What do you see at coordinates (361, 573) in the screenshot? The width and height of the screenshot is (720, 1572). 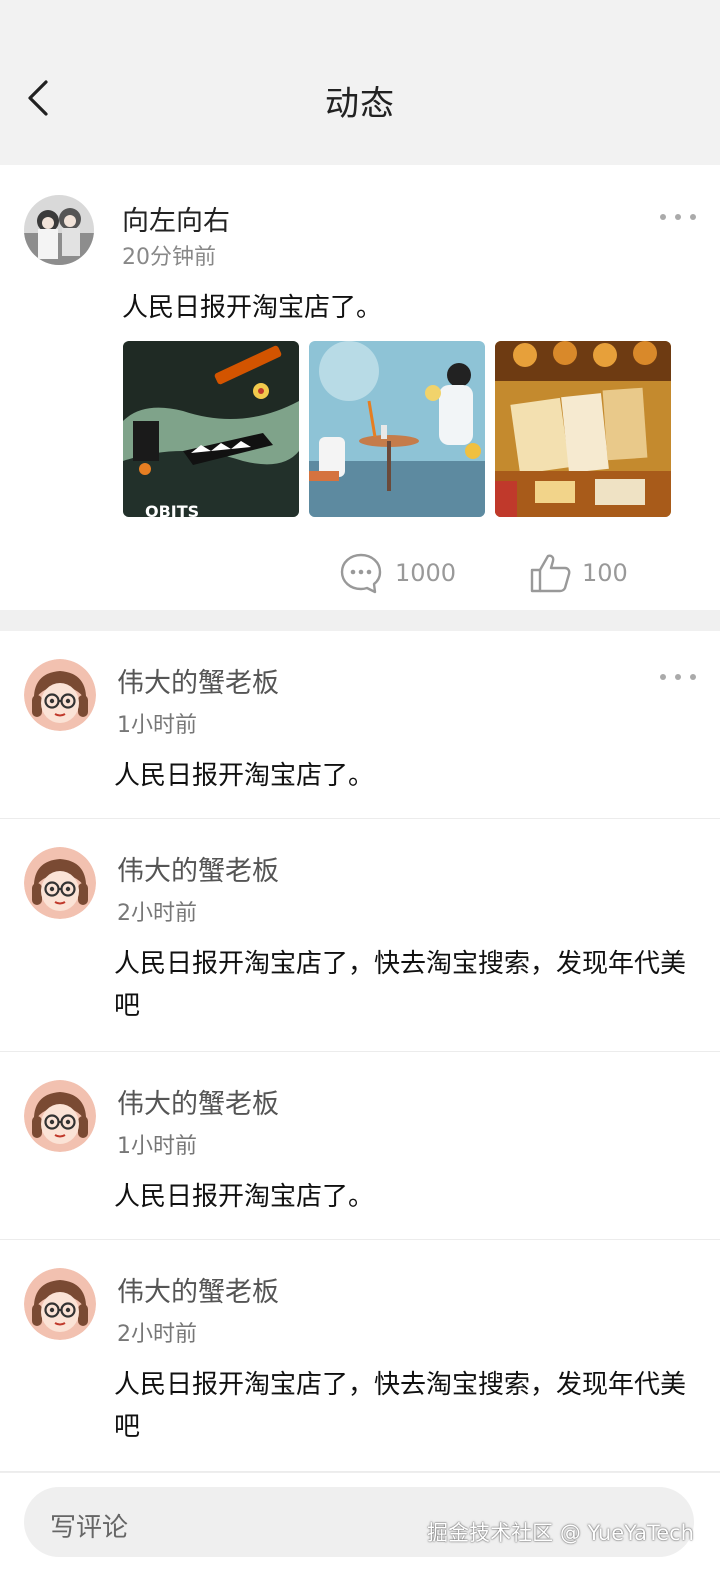 I see `comment-icon` at bounding box center [361, 573].